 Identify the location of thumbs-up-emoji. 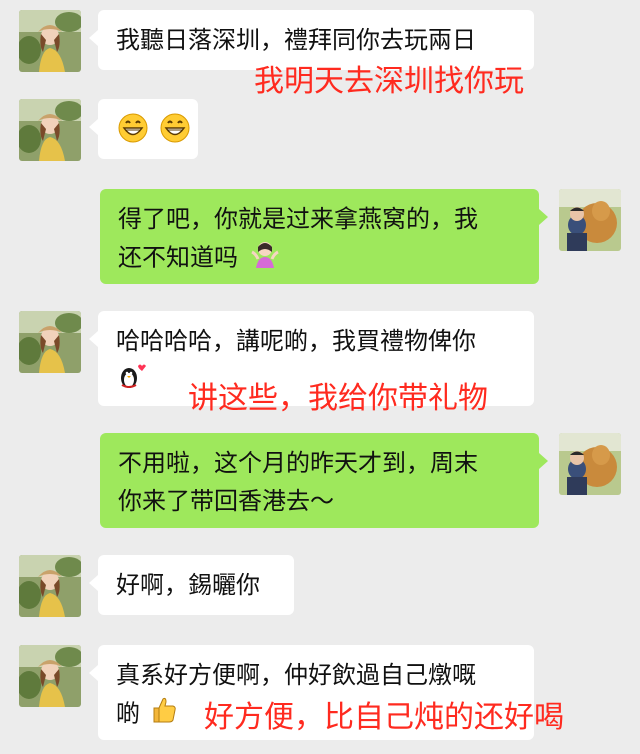
(163, 714).